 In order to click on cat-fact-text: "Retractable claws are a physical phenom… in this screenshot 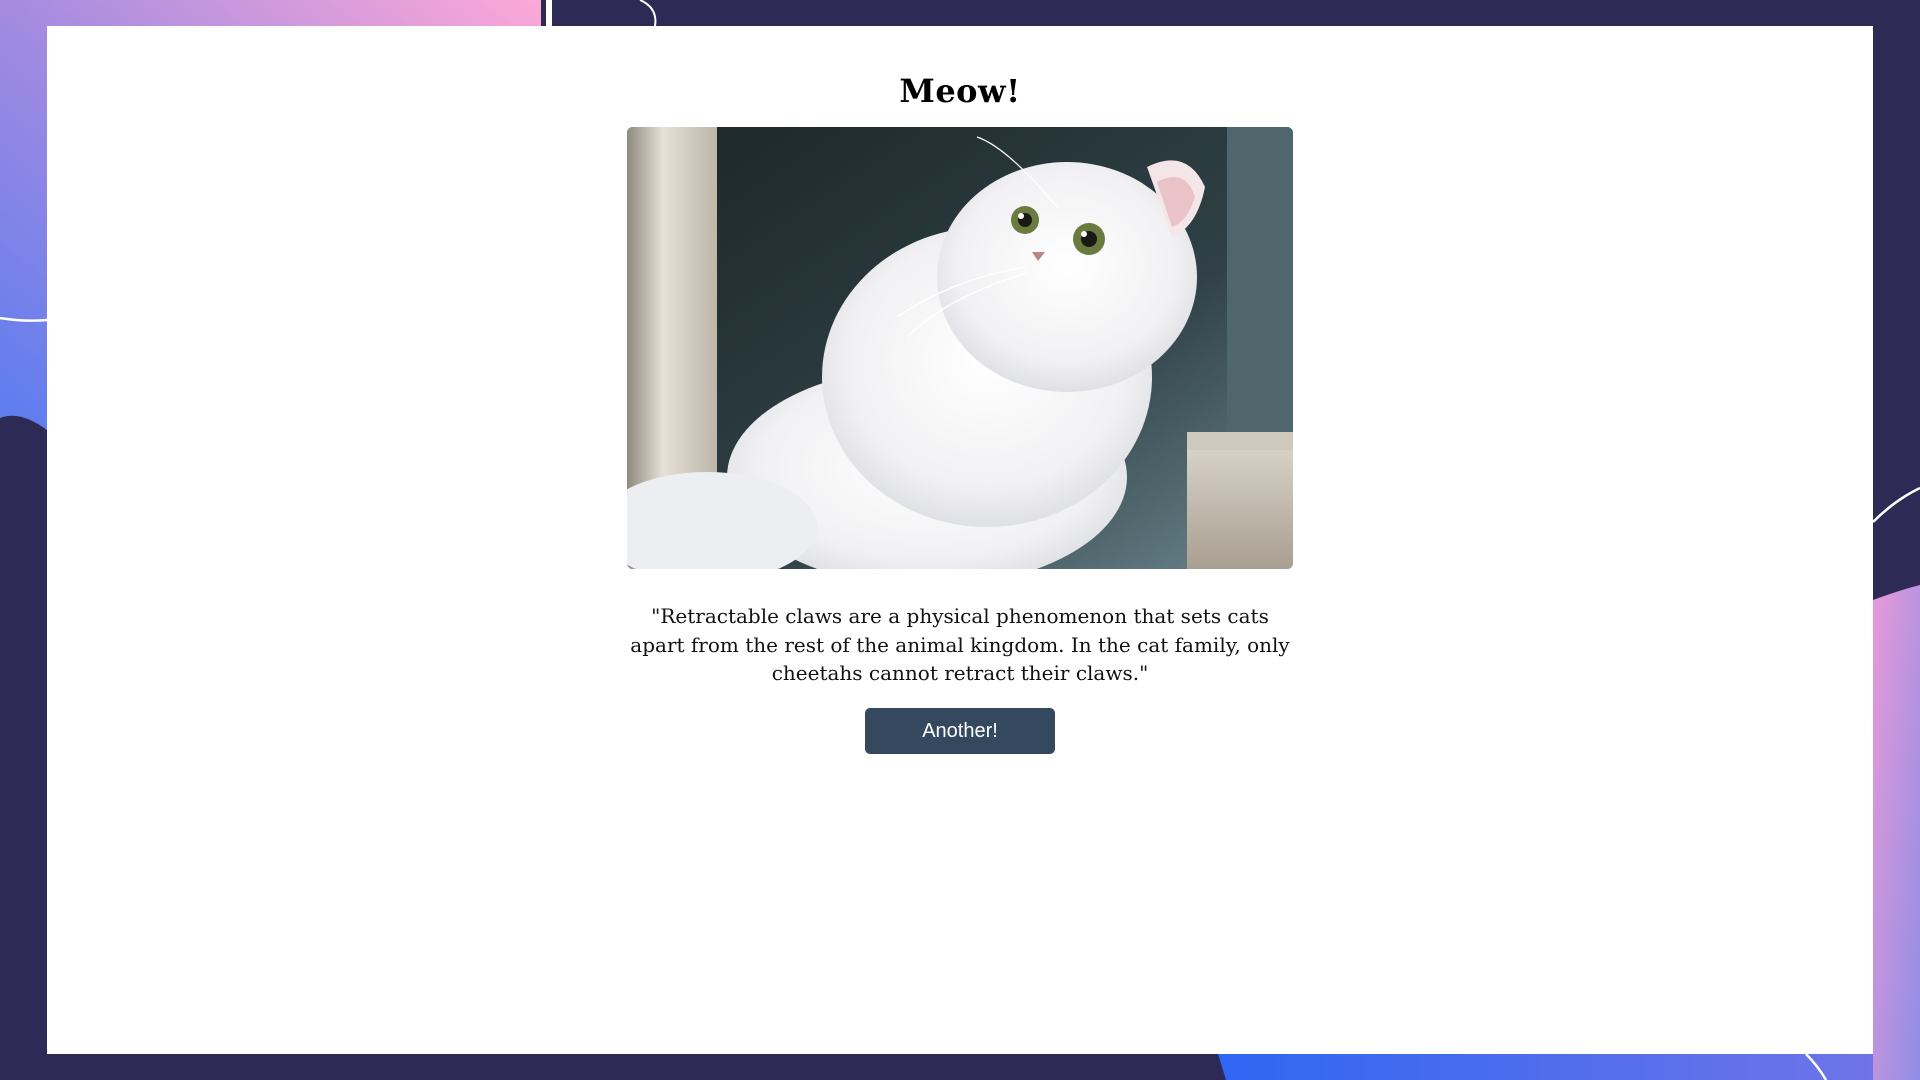, I will do `click(960, 644)`.